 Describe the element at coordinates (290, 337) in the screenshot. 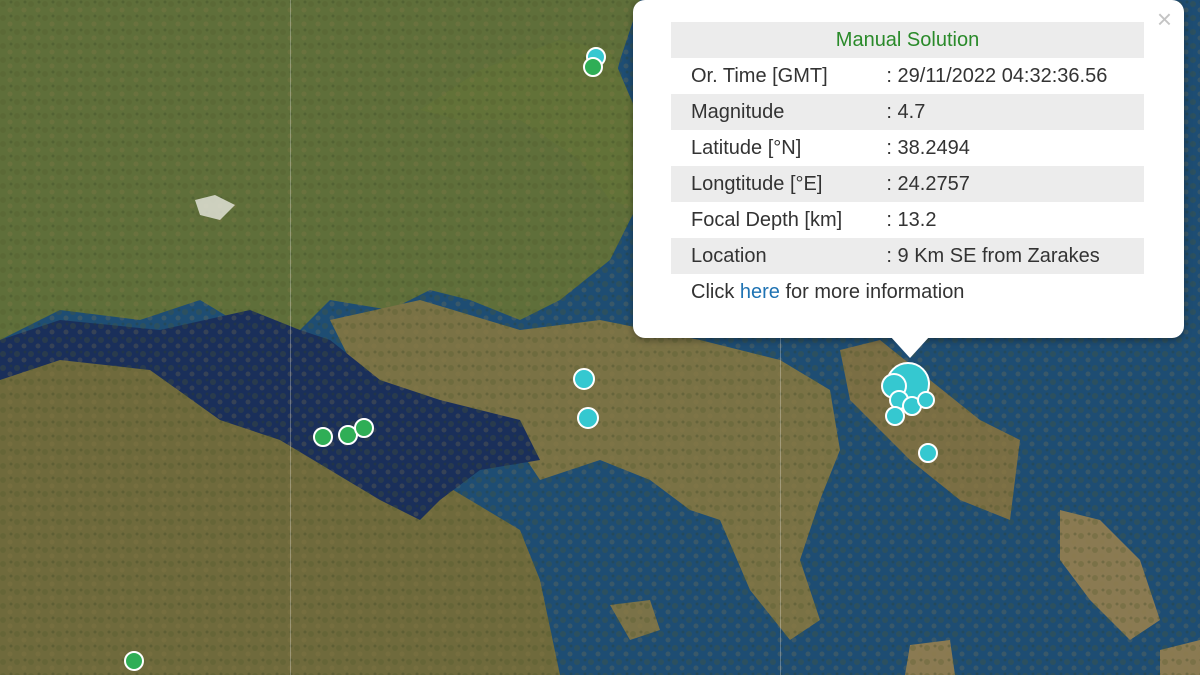

I see `map-grid-line` at that location.